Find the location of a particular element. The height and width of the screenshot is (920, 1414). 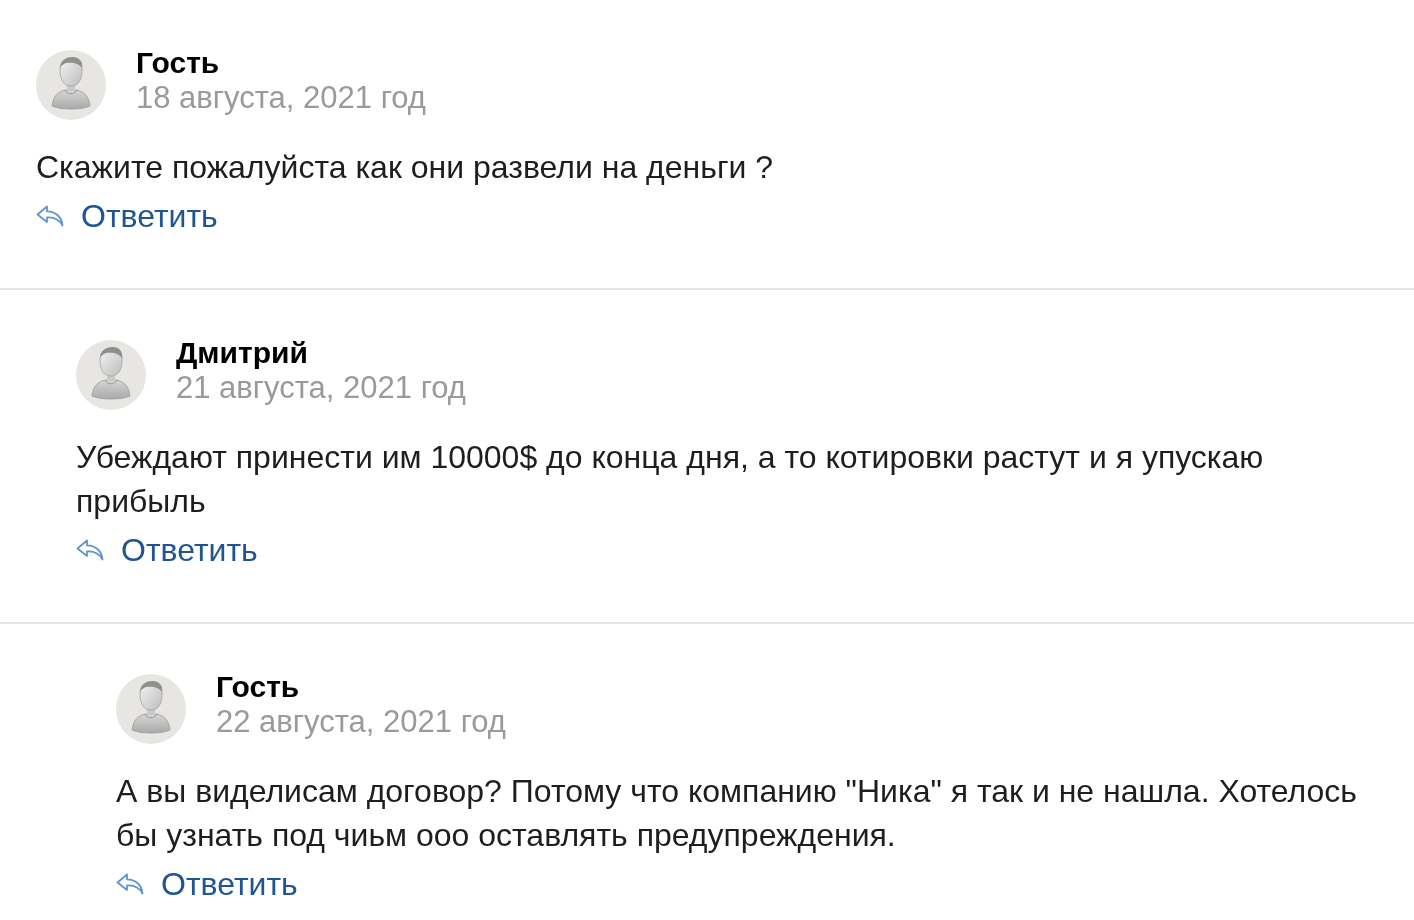

comment-date: 18 августа, 2021 год is located at coordinates (281, 98).